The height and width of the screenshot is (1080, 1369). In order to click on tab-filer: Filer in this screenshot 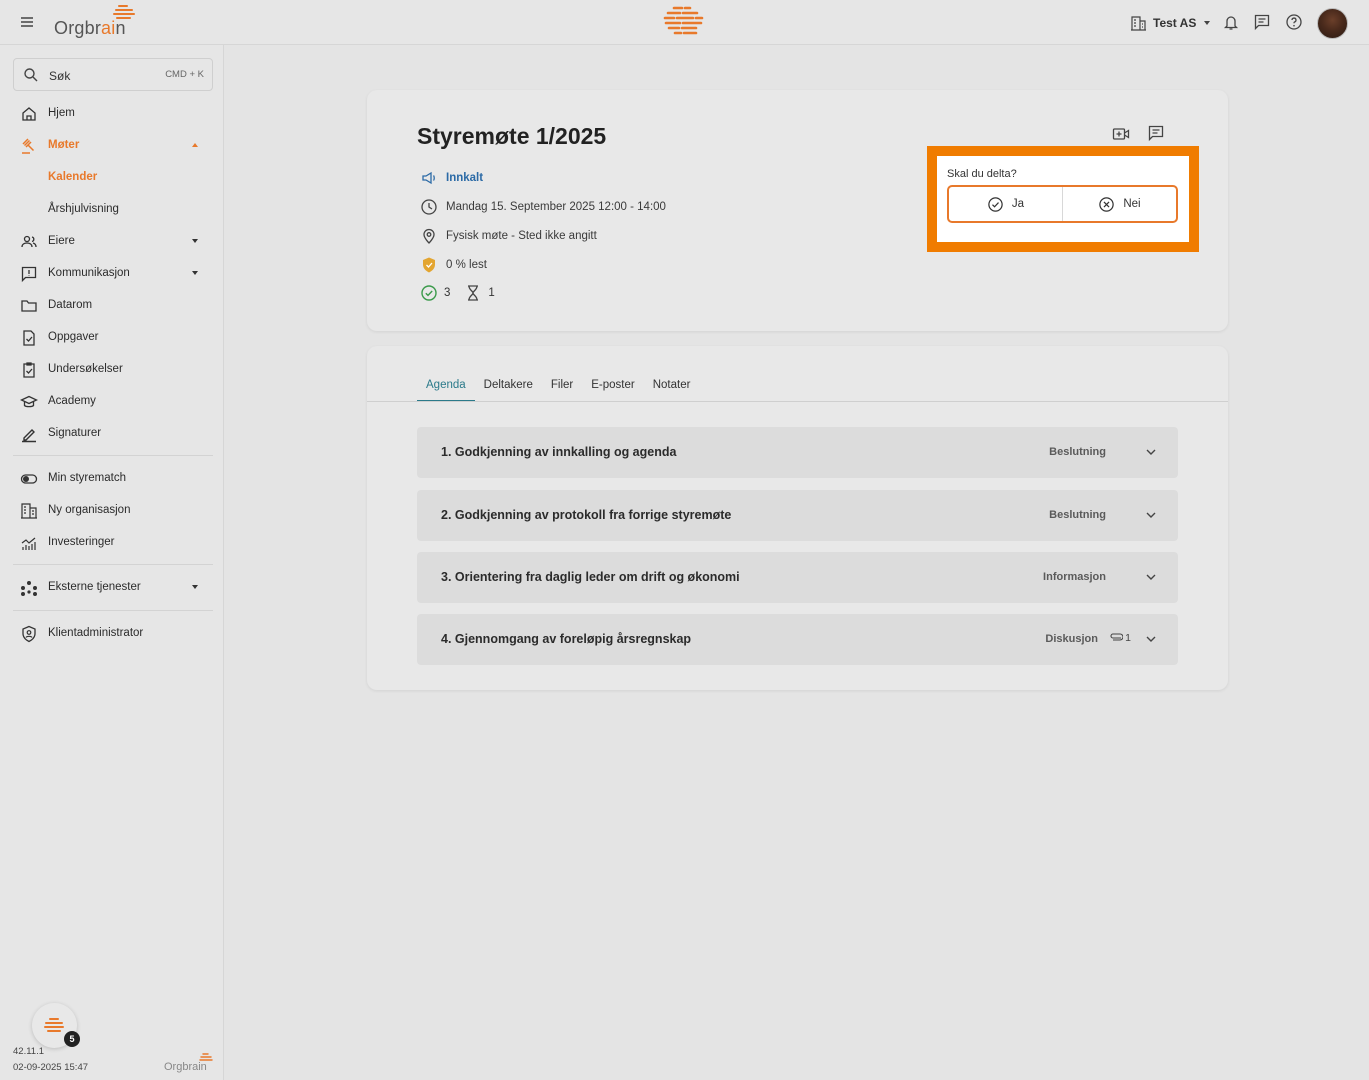, I will do `click(562, 390)`.